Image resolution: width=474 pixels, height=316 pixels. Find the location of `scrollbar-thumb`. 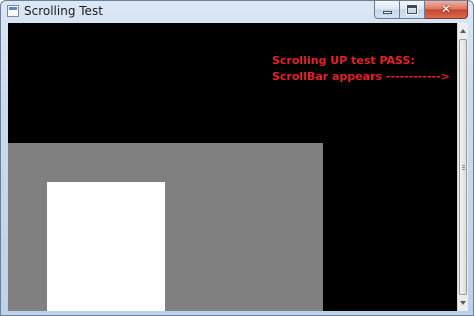

scrollbar-thumb is located at coordinates (463, 167).